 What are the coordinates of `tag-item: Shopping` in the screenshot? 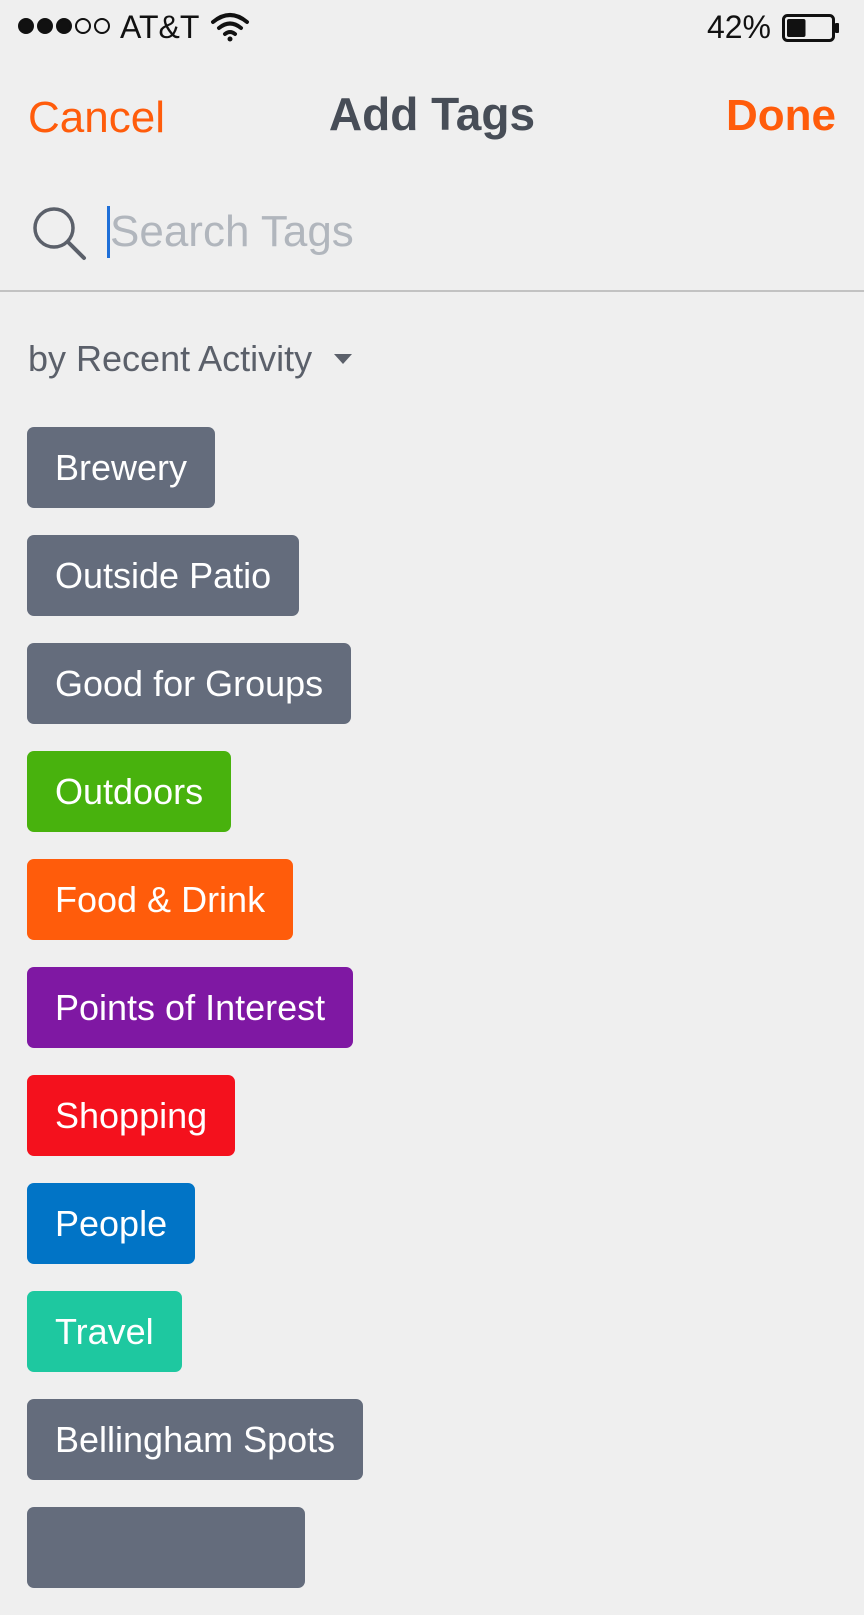 It's located at (131, 1115).